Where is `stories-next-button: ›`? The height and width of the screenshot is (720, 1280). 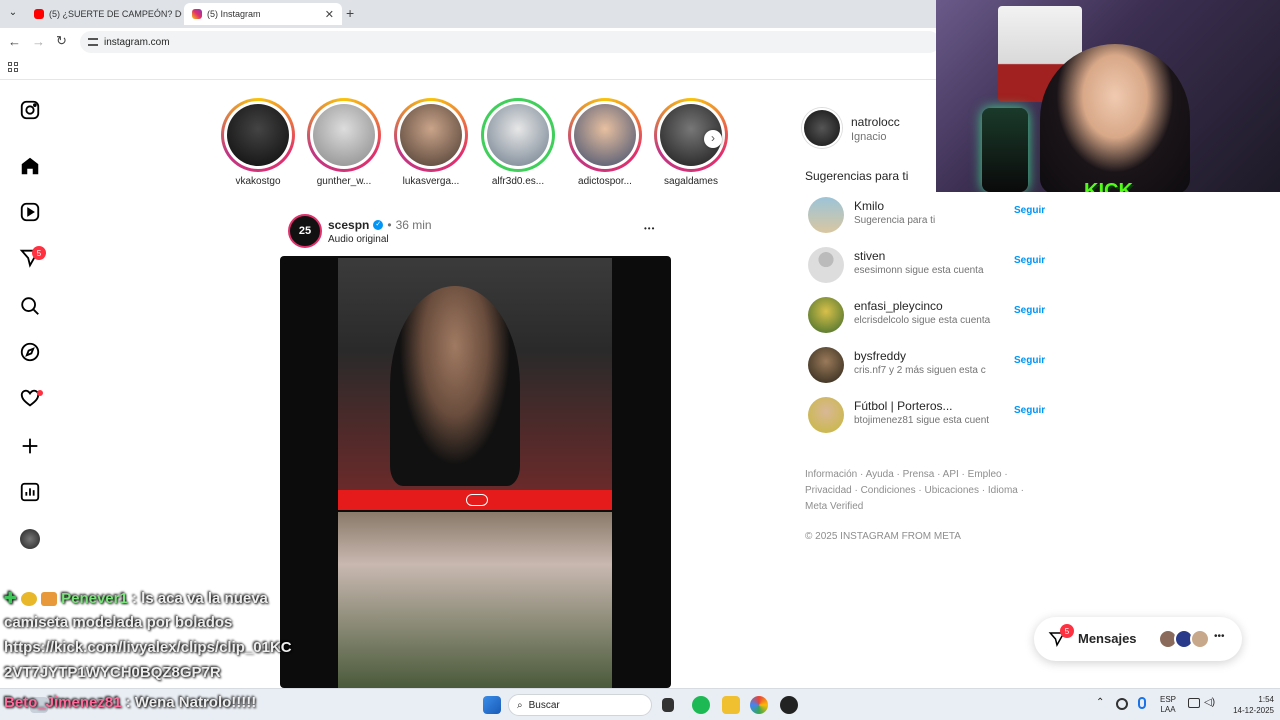
stories-next-button: › is located at coordinates (713, 139).